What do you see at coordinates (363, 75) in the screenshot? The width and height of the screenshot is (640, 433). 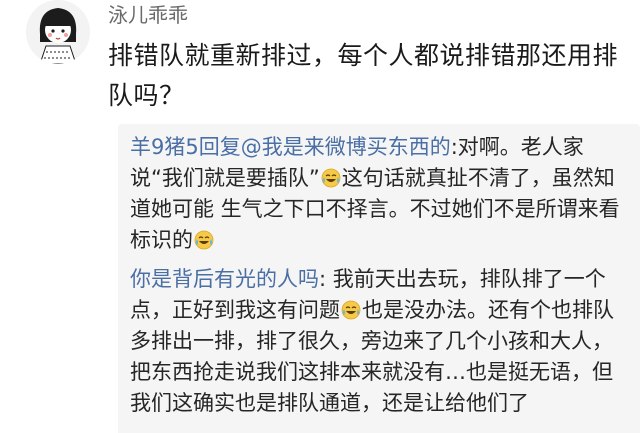 I see `comment-text: 排错队就重新排过，每个人都说排错那还用排队吗？` at bounding box center [363, 75].